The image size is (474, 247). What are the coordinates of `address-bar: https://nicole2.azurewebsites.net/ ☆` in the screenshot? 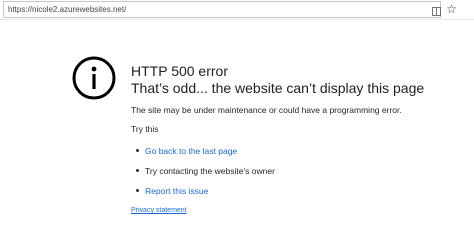 It's located at (237, 10).